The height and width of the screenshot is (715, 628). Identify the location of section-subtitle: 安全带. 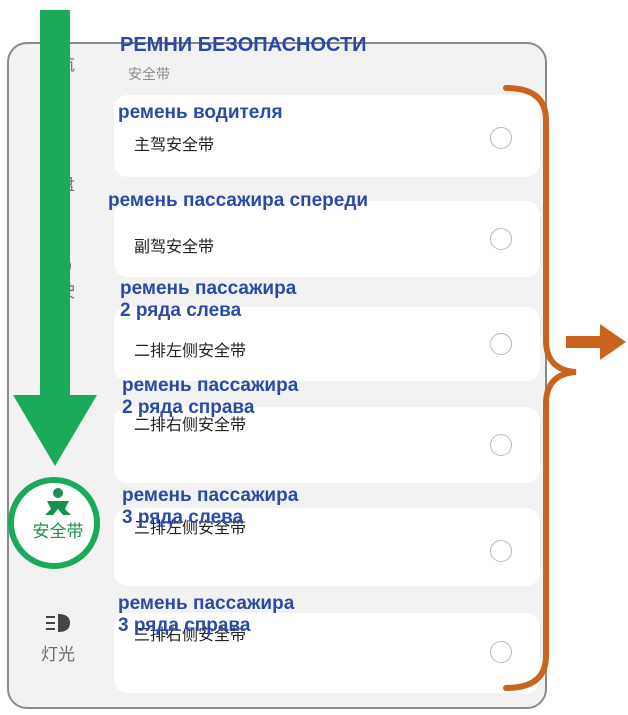
(149, 75).